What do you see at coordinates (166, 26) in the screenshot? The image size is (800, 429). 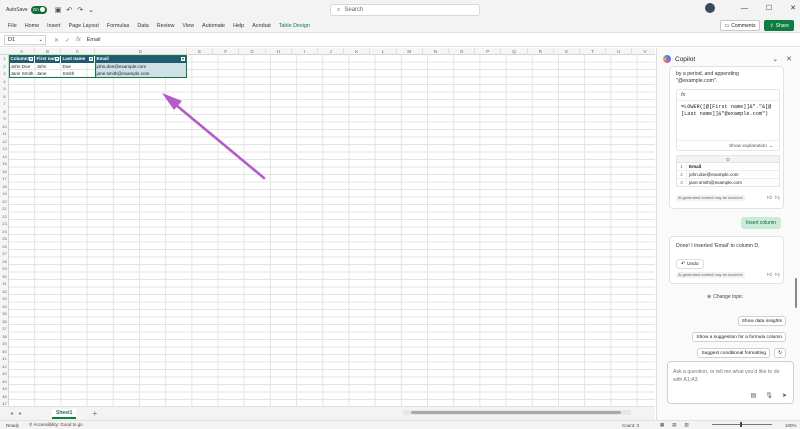 I see `tab-review: Review` at bounding box center [166, 26].